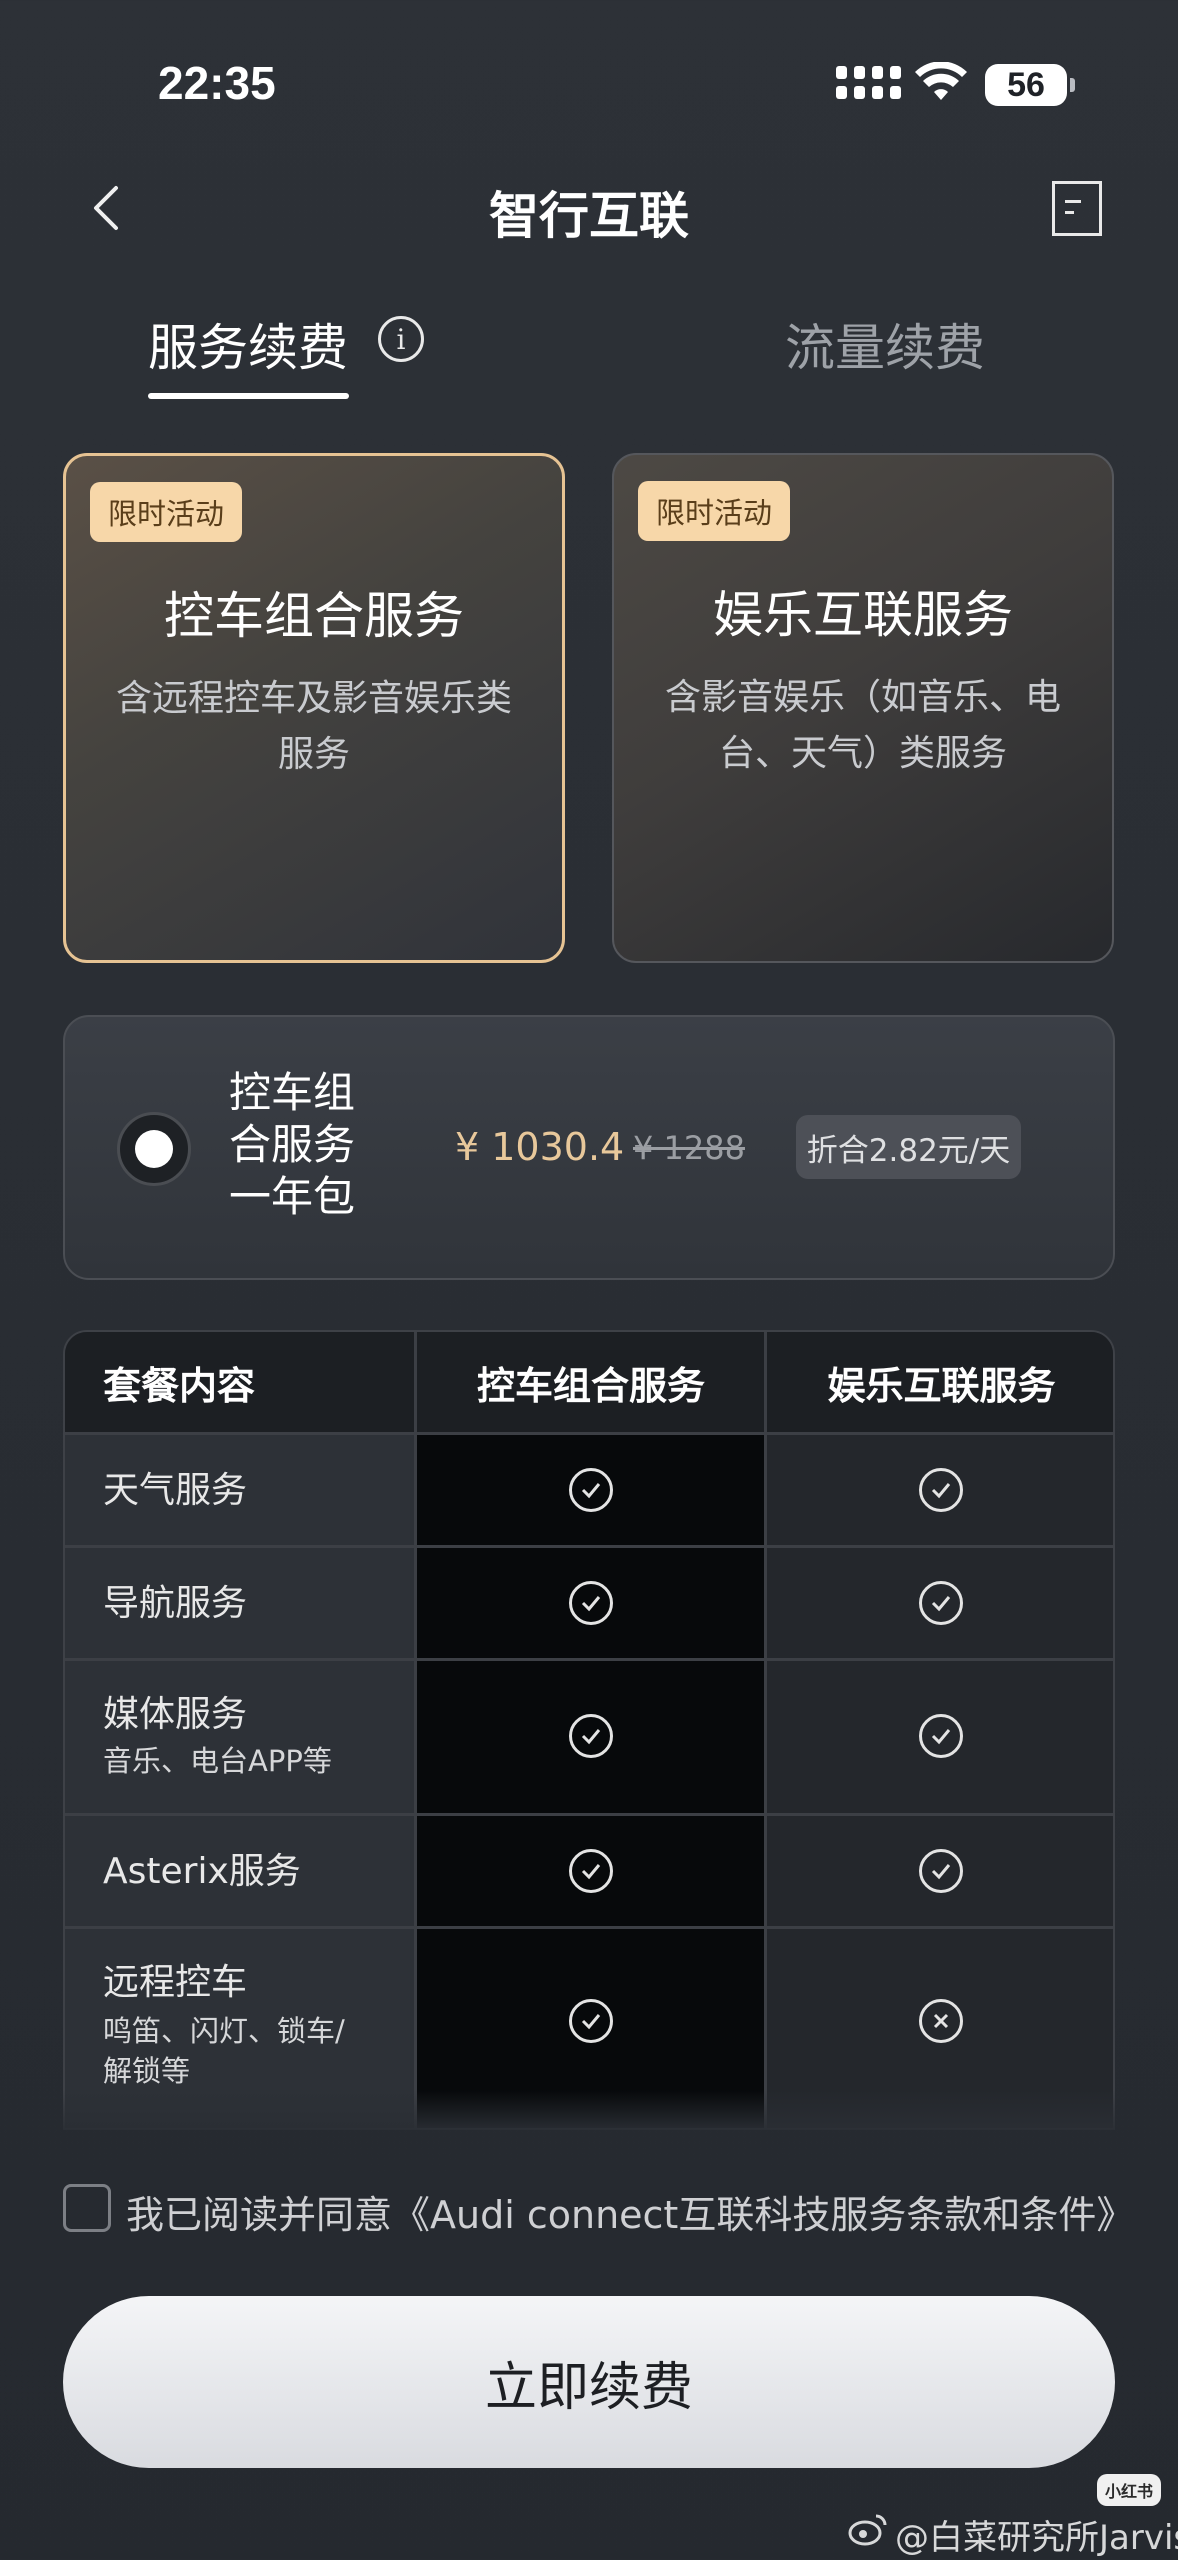 This screenshot has height=2560, width=1178. What do you see at coordinates (589, 216) in the screenshot?
I see `page-title: 智行互联` at bounding box center [589, 216].